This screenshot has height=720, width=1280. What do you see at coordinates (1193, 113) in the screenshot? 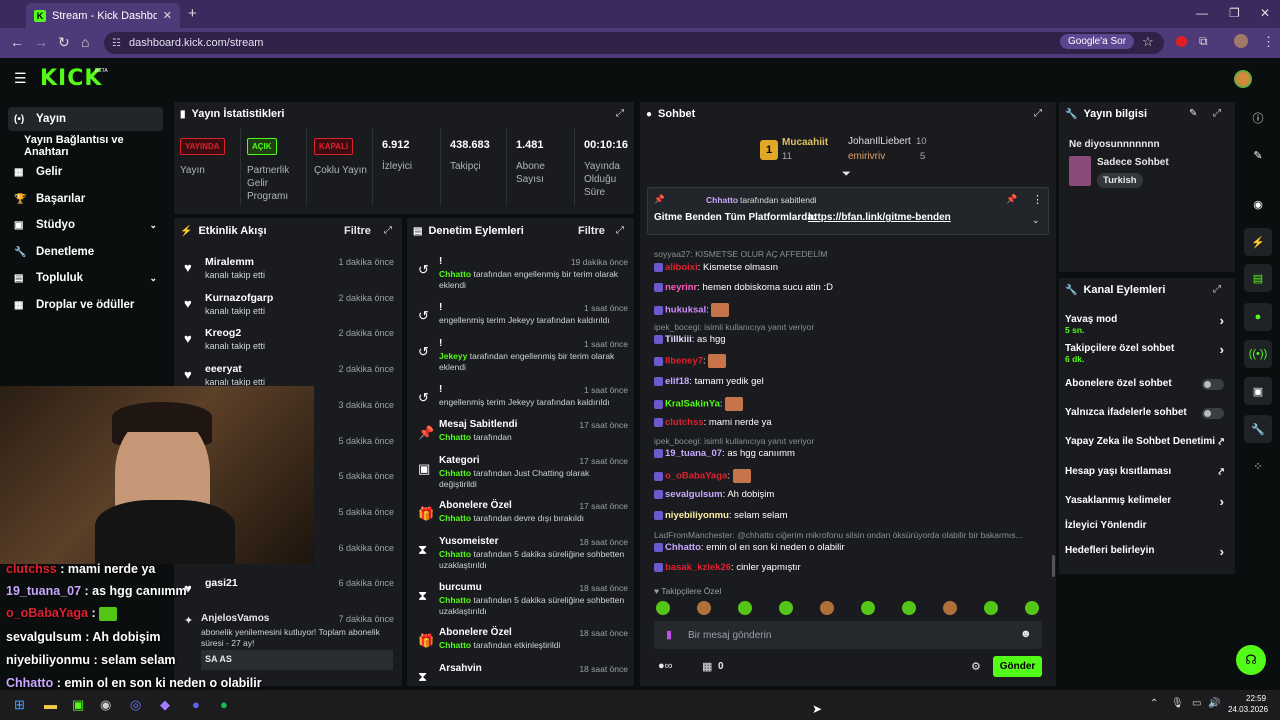
I see `edit-pencil-icon: ✎` at bounding box center [1193, 113].